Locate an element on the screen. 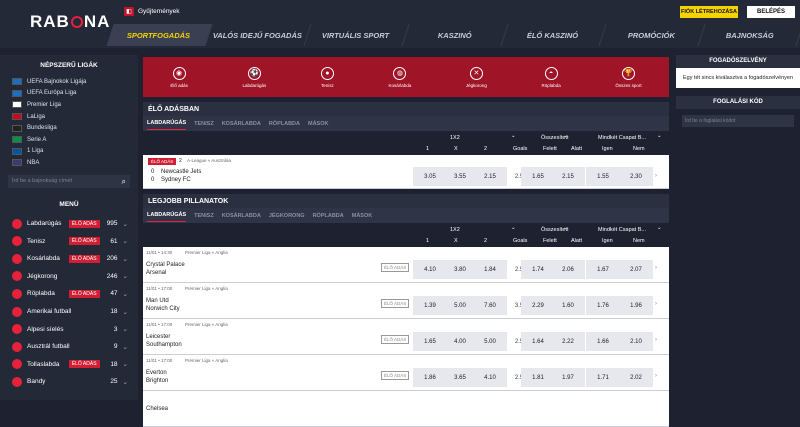  nav-item: PROMÓCIÓK is located at coordinates (652, 35).